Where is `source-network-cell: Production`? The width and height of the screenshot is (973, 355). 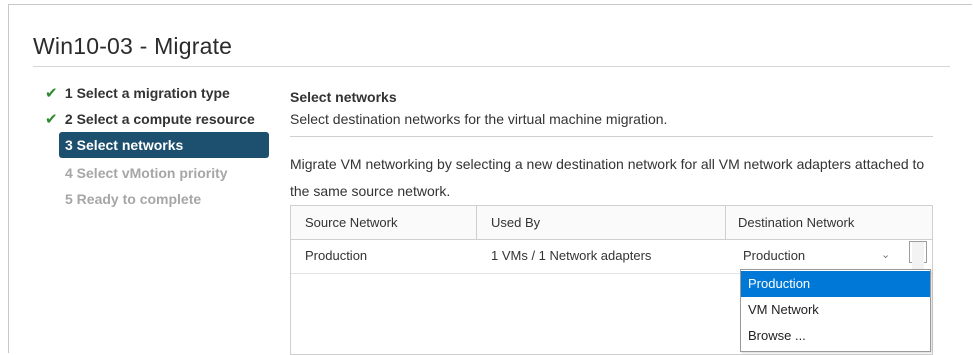 source-network-cell: Production is located at coordinates (336, 255).